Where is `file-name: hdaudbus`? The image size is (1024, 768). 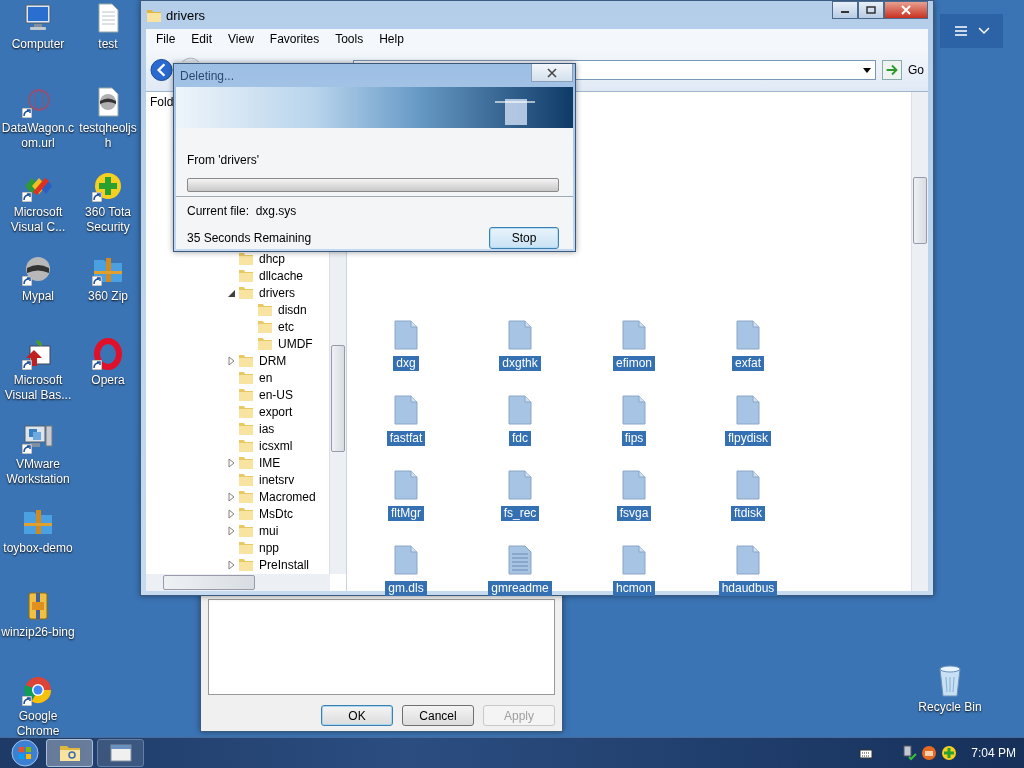 file-name: hdaudbus is located at coordinates (748, 588).